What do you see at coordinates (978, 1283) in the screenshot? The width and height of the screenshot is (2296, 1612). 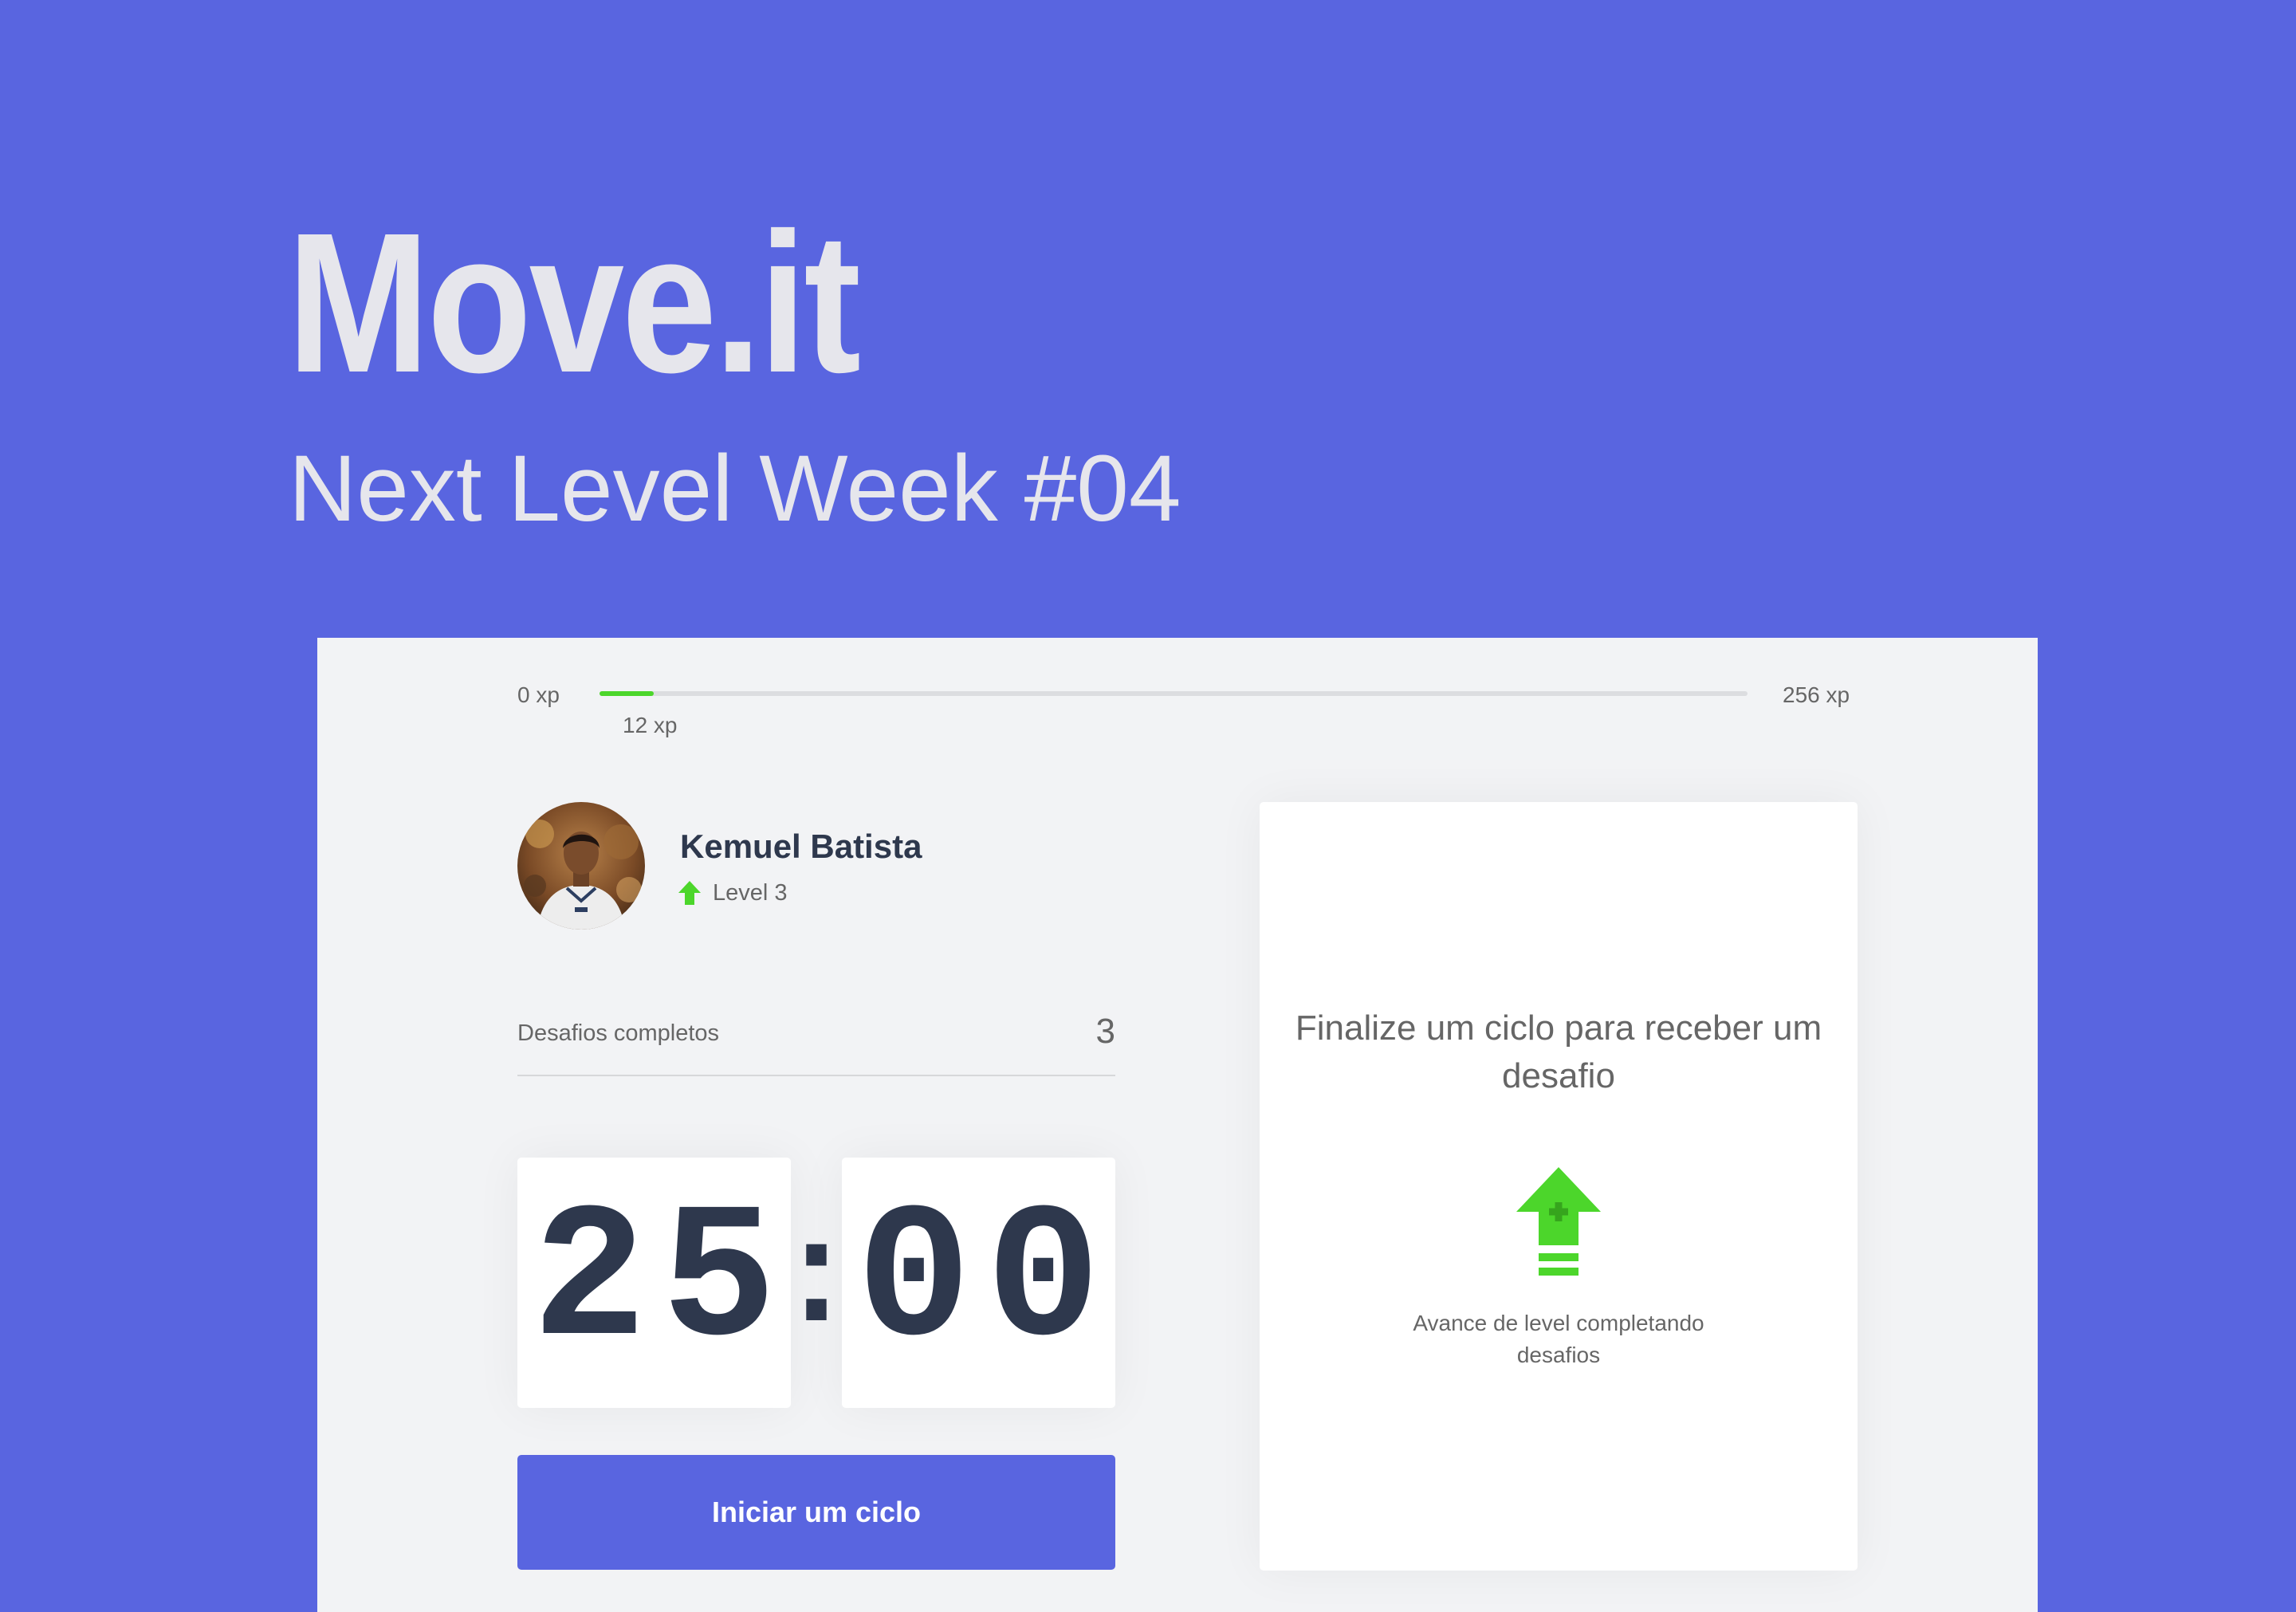 I see `countdown-seconds: 0 0` at bounding box center [978, 1283].